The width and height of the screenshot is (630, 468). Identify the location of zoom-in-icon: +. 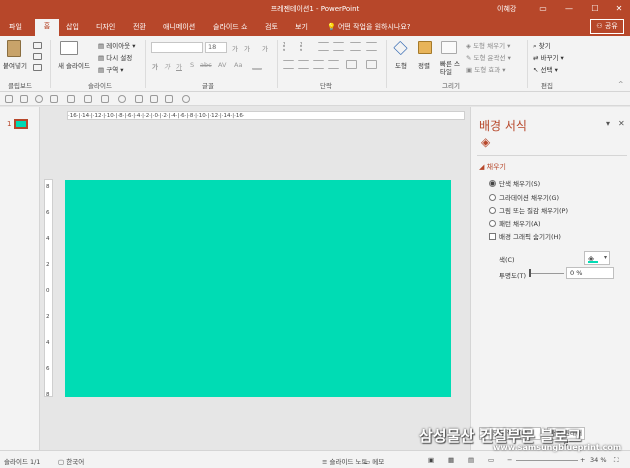
(582, 460).